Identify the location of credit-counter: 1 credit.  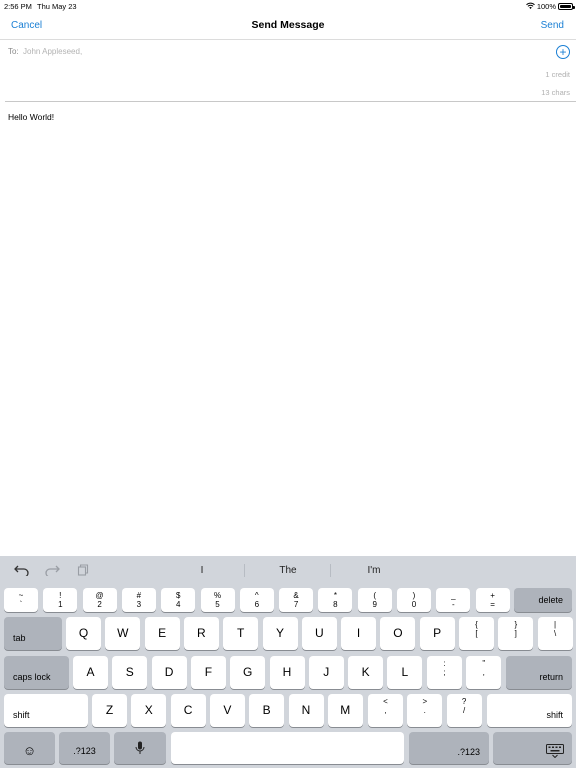
(557, 74).